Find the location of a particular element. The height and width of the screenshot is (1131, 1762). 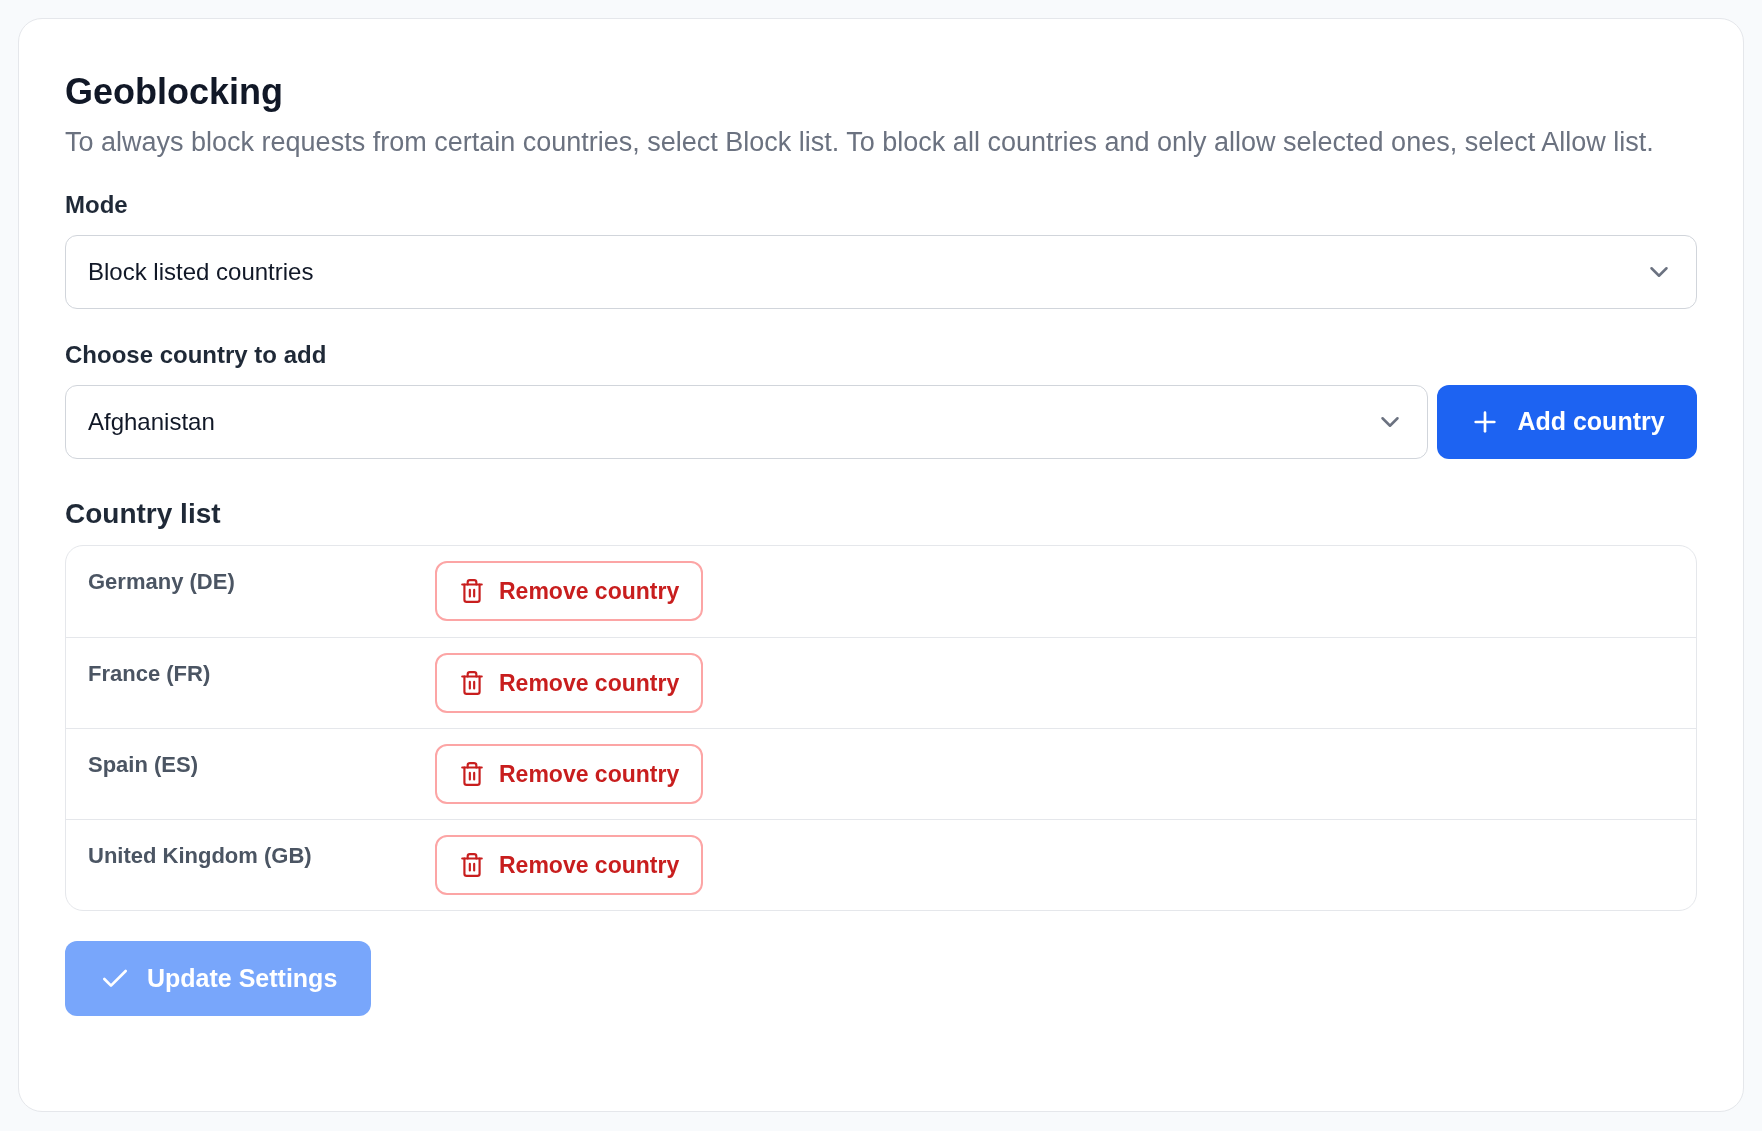

country-name: Germany (DE) is located at coordinates (162, 582).